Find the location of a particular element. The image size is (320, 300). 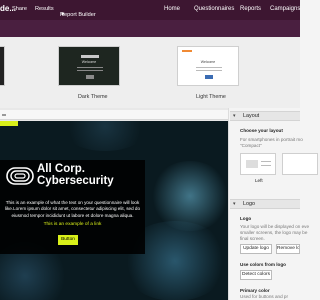

tab-share: Share is located at coordinates (19, 9).